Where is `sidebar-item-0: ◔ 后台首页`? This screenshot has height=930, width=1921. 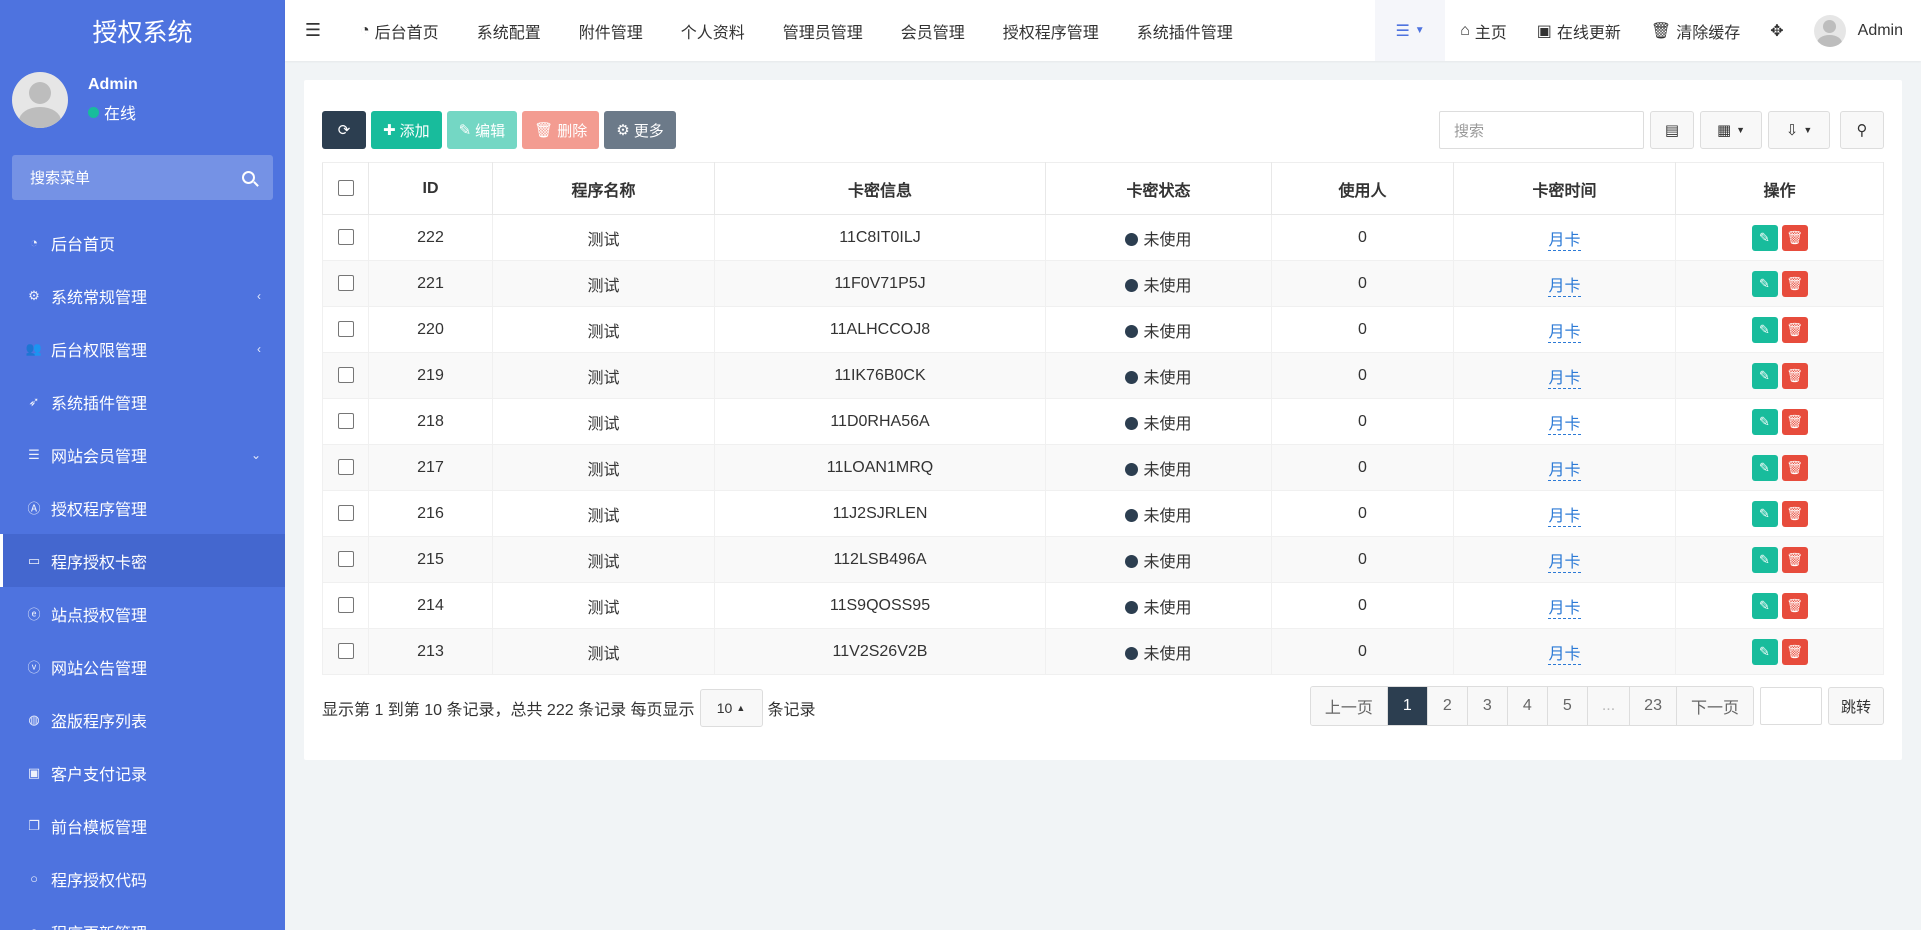 sidebar-item-0: ◔ 后台首页 is located at coordinates (142, 242).